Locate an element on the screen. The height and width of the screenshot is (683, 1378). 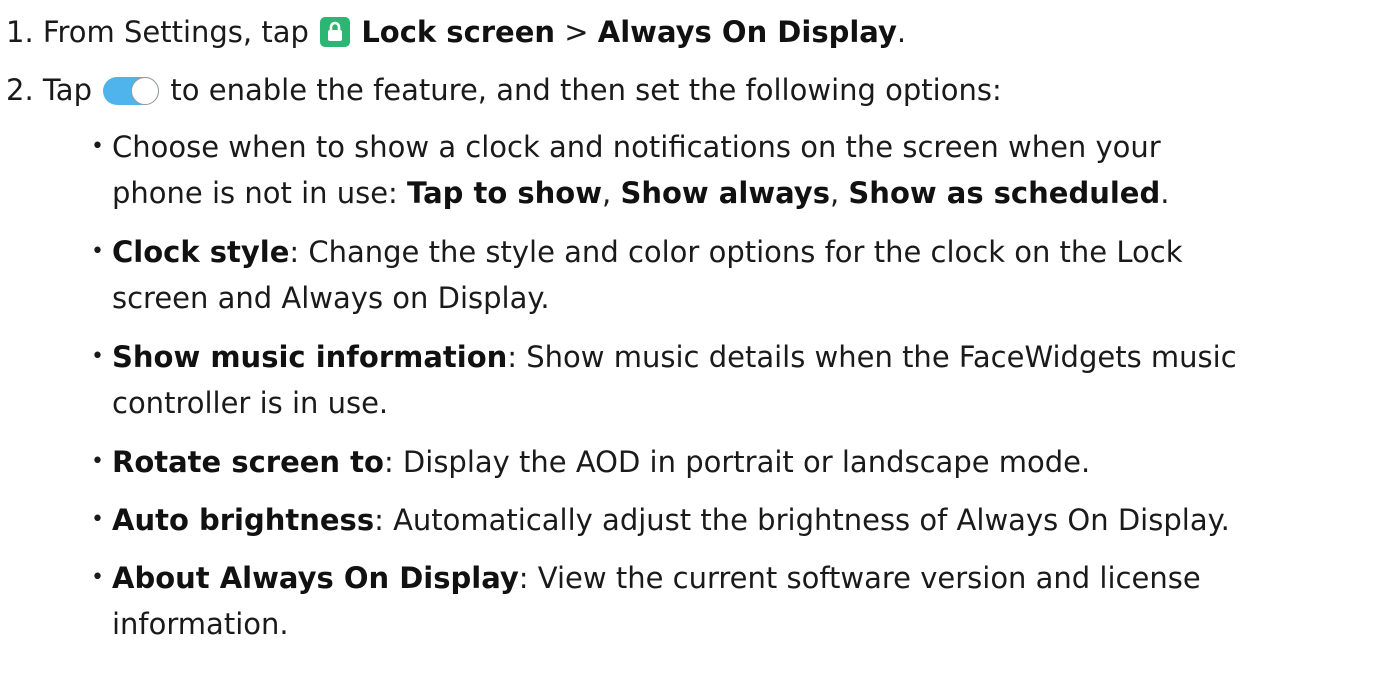
term-about-always-on-display: About Always On Display is located at coordinates (315, 578).